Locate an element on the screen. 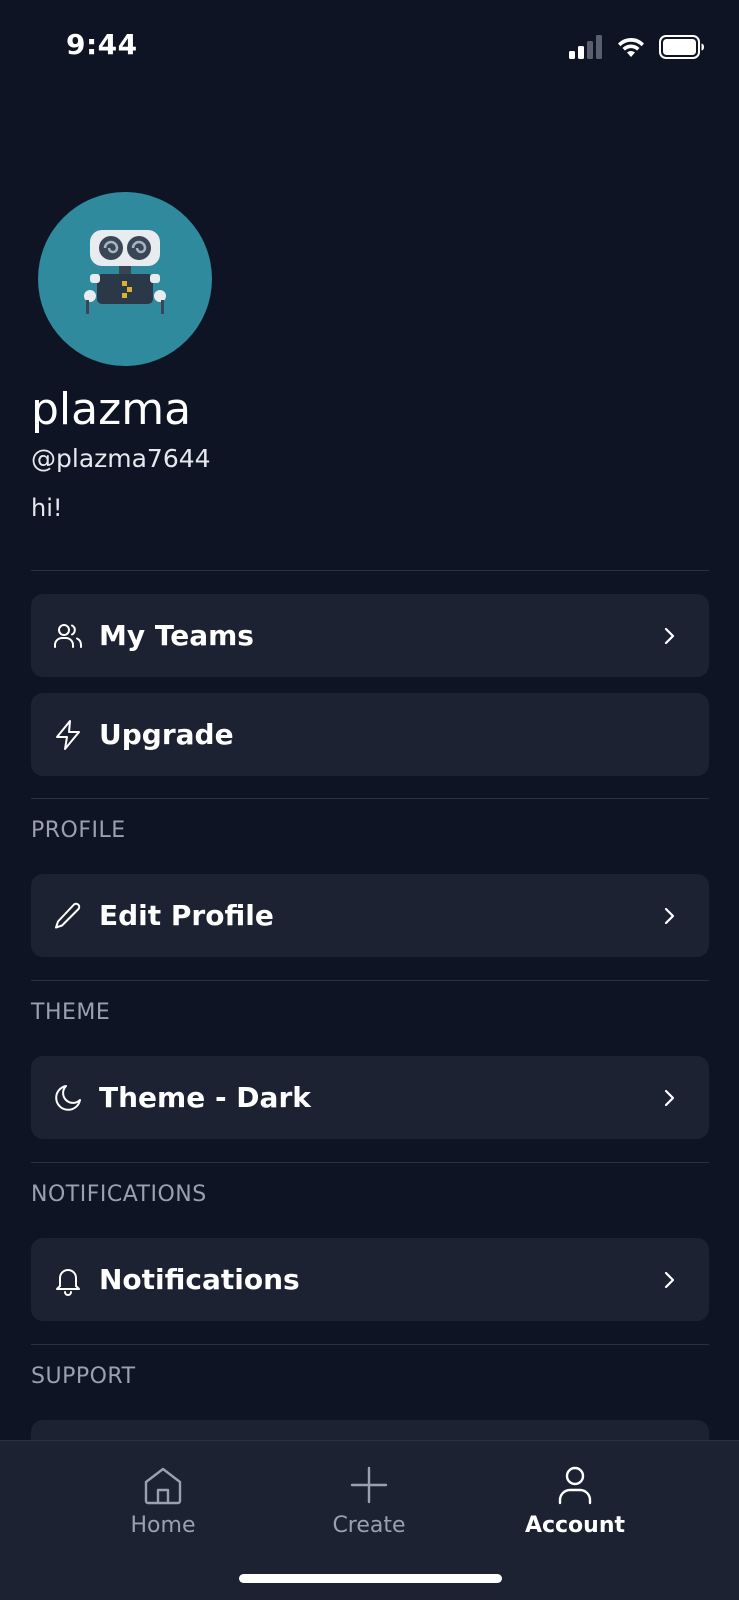  edit-profile-button: Edit Profile is located at coordinates (370, 915).